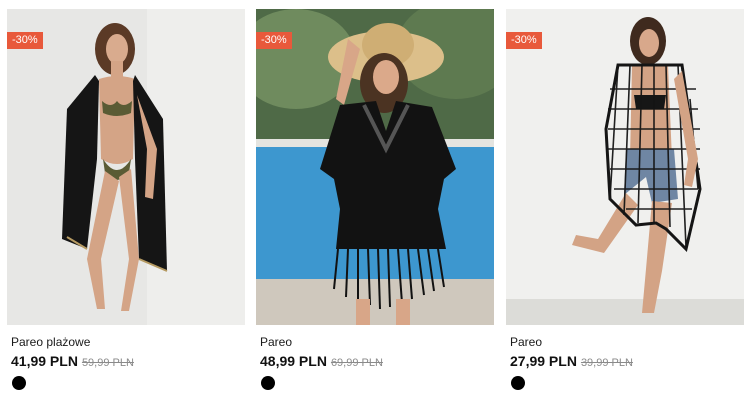 This screenshot has width=752, height=400. Describe the element at coordinates (356, 363) in the screenshot. I see `old-price: 69,99 PLN` at that location.